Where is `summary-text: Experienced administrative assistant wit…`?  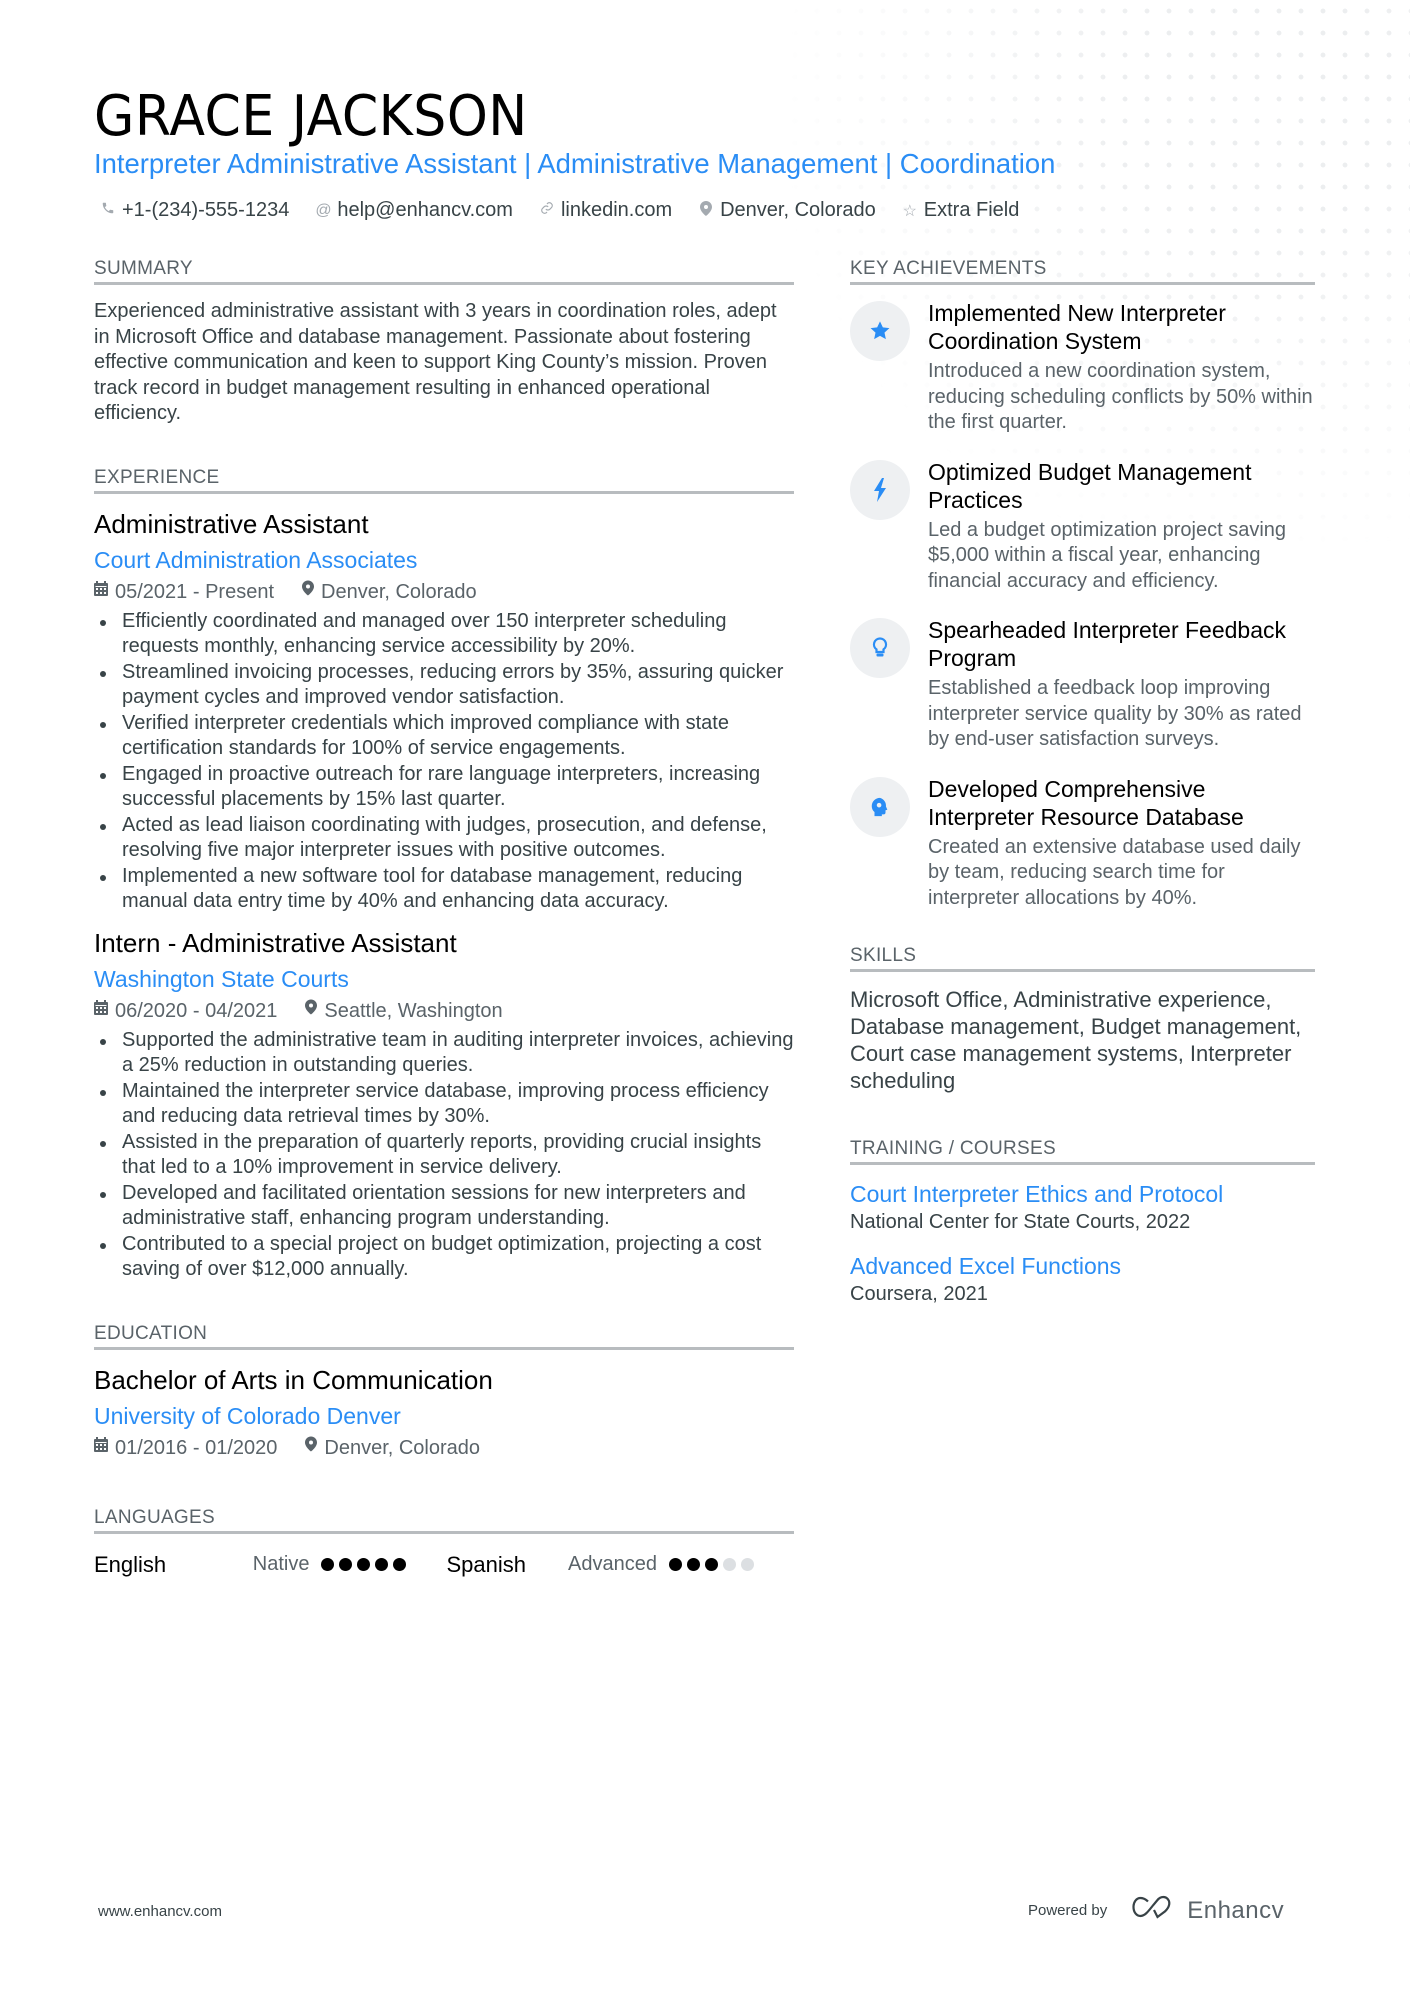
summary-text: Experienced administrative assistant wit… is located at coordinates (435, 362).